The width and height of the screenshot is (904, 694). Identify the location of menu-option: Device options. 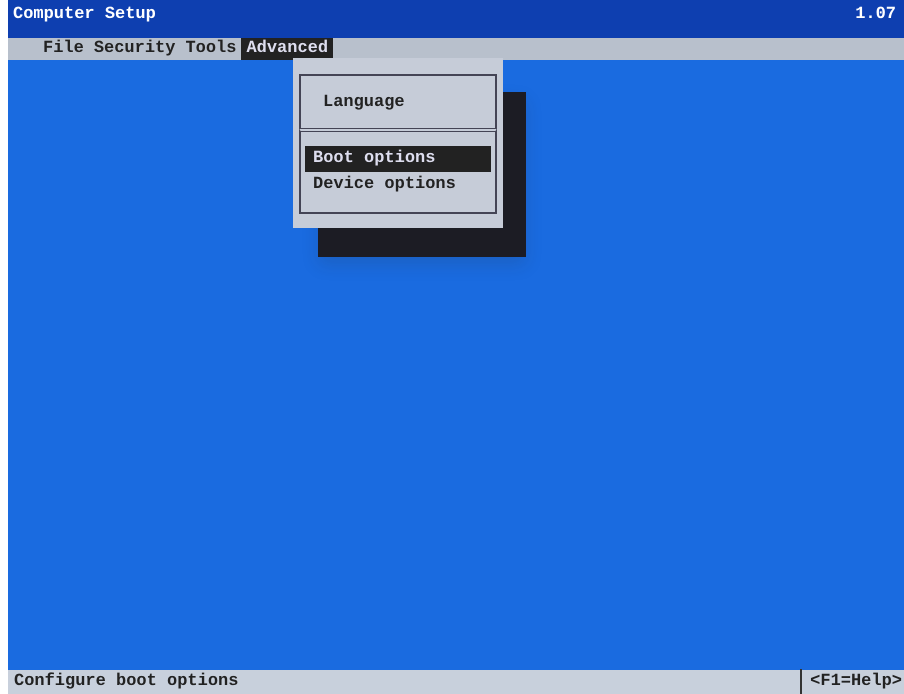
(398, 185).